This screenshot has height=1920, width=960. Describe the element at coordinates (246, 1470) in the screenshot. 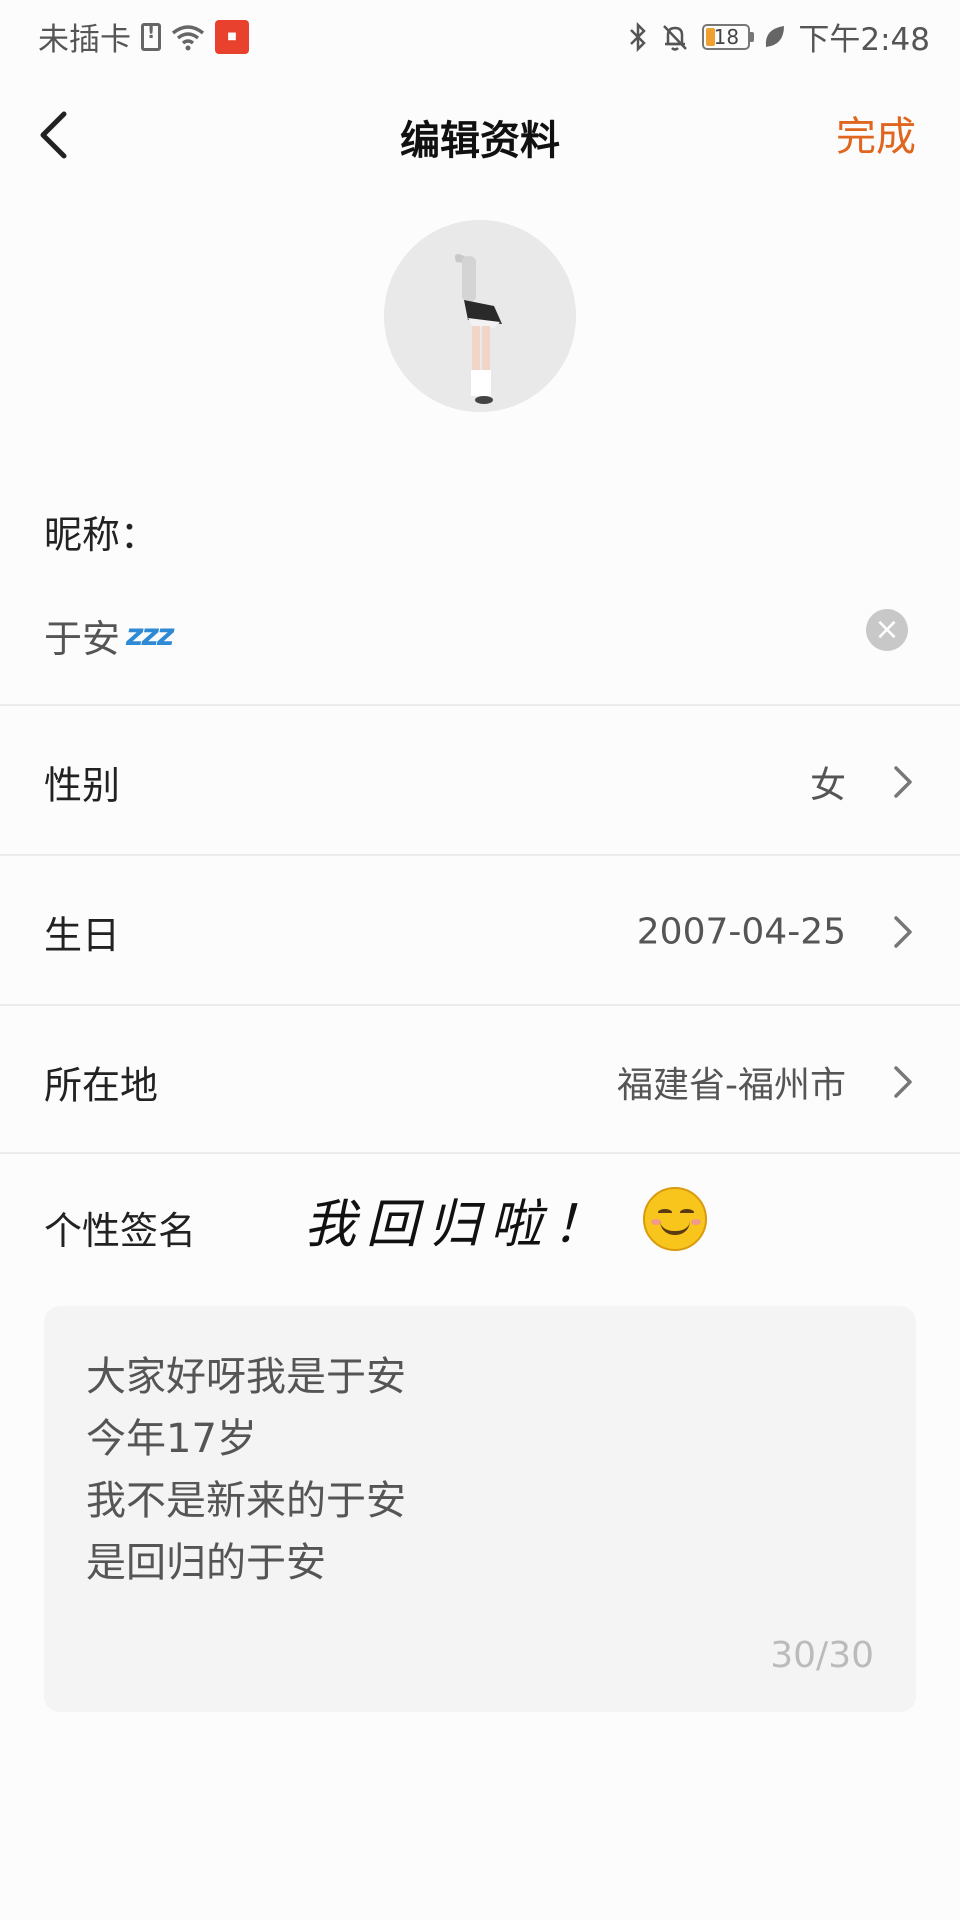

I see `signature-text: 大家好呀我是于安 今年17岁 我不是新来的于安 是回归的于安` at that location.